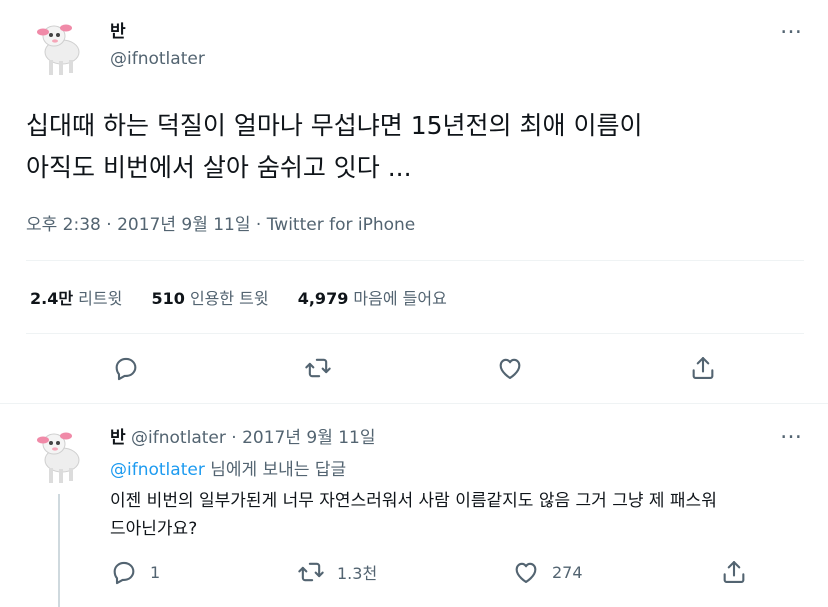 Image resolution: width=828 pixels, height=607 pixels. What do you see at coordinates (118, 29) in the screenshot?
I see `display-name: 반` at bounding box center [118, 29].